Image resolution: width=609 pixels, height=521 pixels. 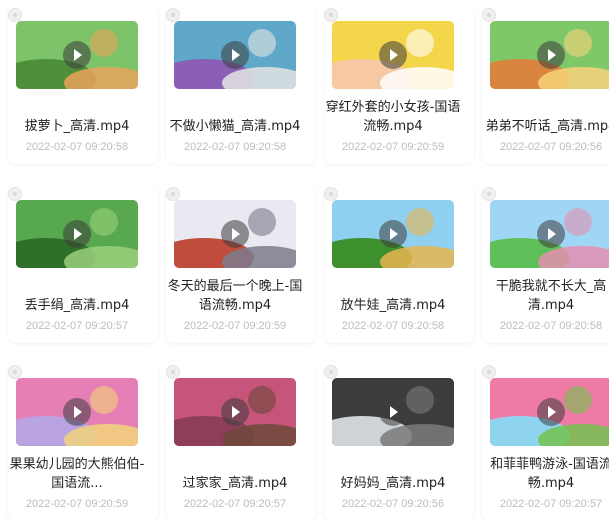 I want to click on video-title: 过家家_高清.mp4, so click(x=235, y=471).